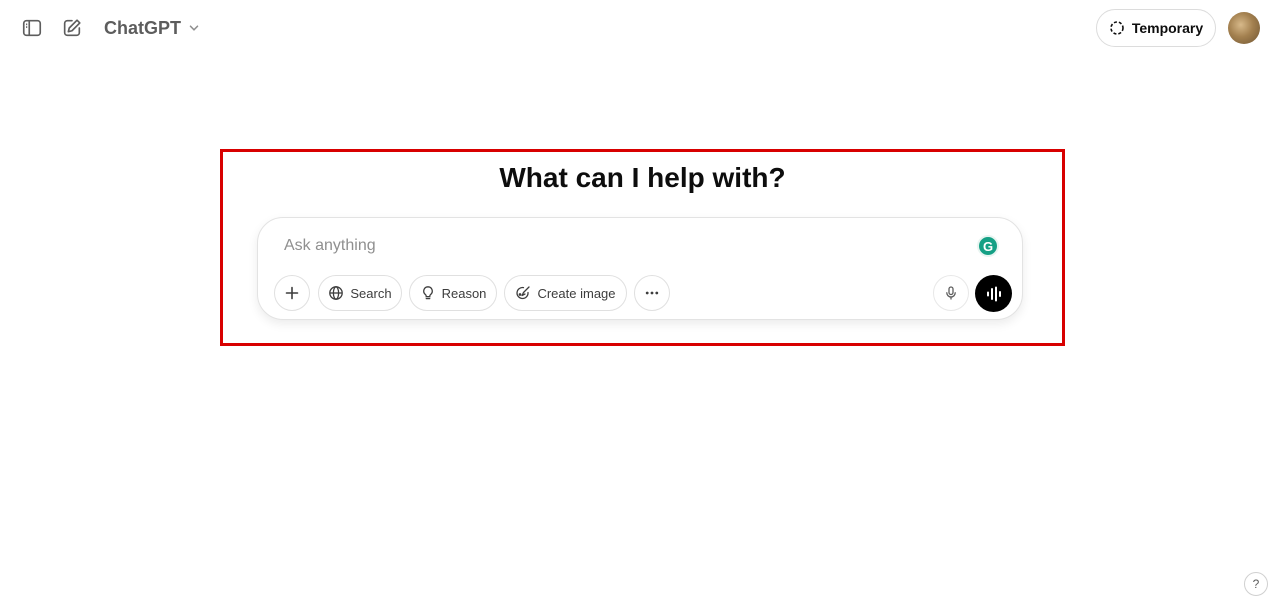  Describe the element at coordinates (624, 246) in the screenshot. I see `prompt-input` at that location.